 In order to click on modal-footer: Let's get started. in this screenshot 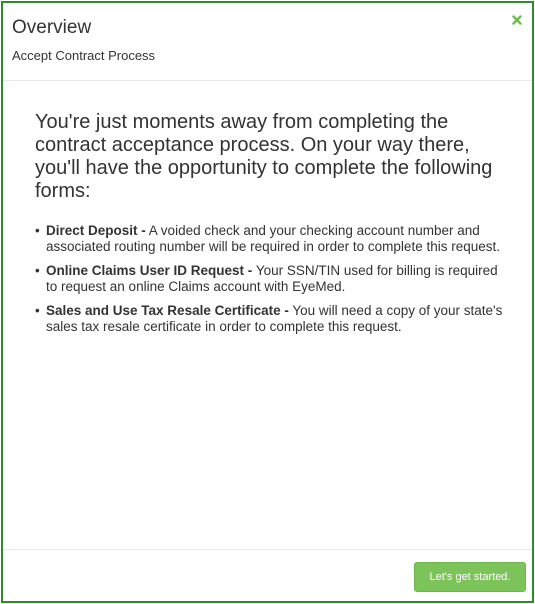, I will do `click(267, 575)`.